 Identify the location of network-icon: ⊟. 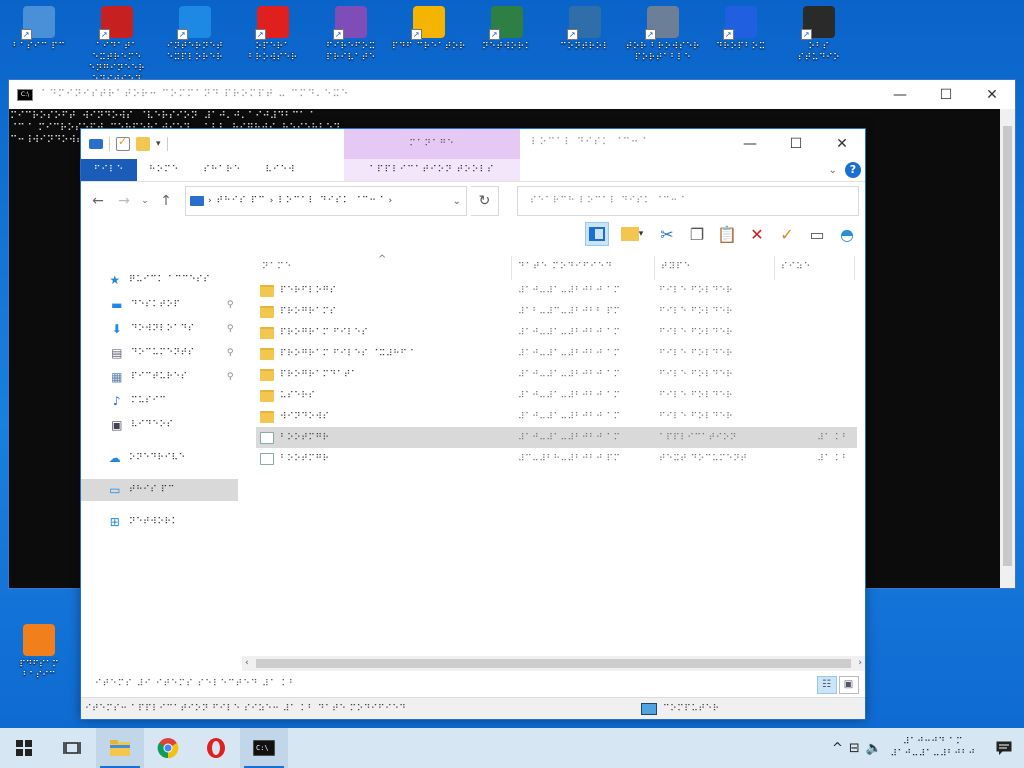
(854, 748).